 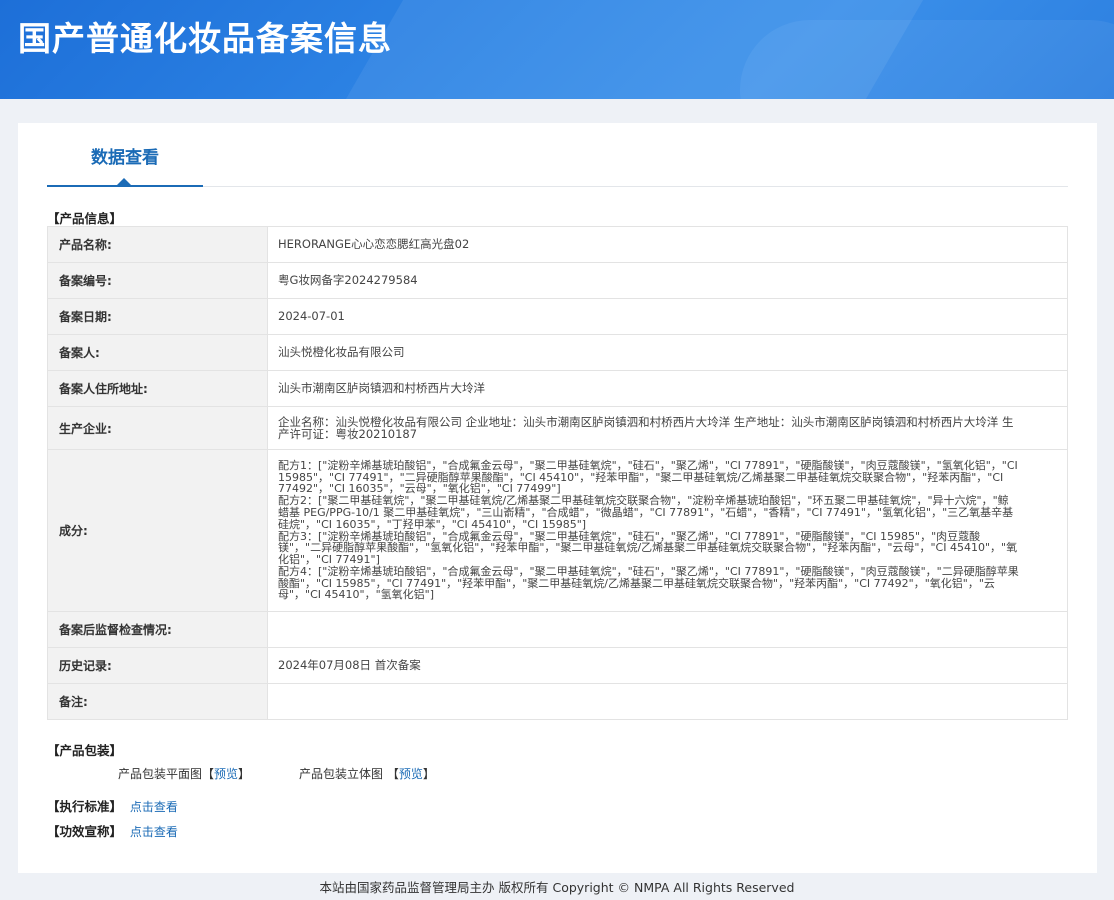 What do you see at coordinates (85, 218) in the screenshot?
I see `product-info-section-label: 【产品信息】` at bounding box center [85, 218].